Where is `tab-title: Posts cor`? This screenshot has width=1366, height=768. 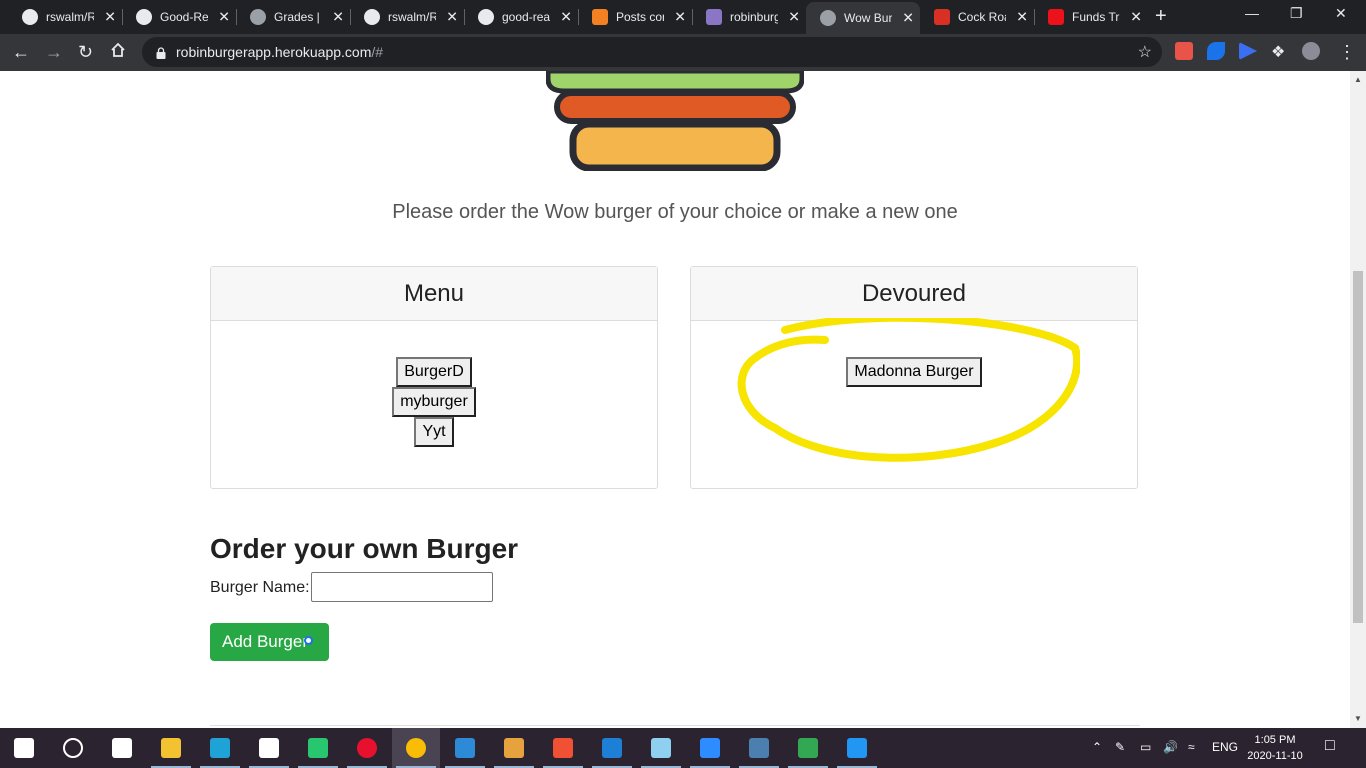 tab-title: Posts cor is located at coordinates (640, 17).